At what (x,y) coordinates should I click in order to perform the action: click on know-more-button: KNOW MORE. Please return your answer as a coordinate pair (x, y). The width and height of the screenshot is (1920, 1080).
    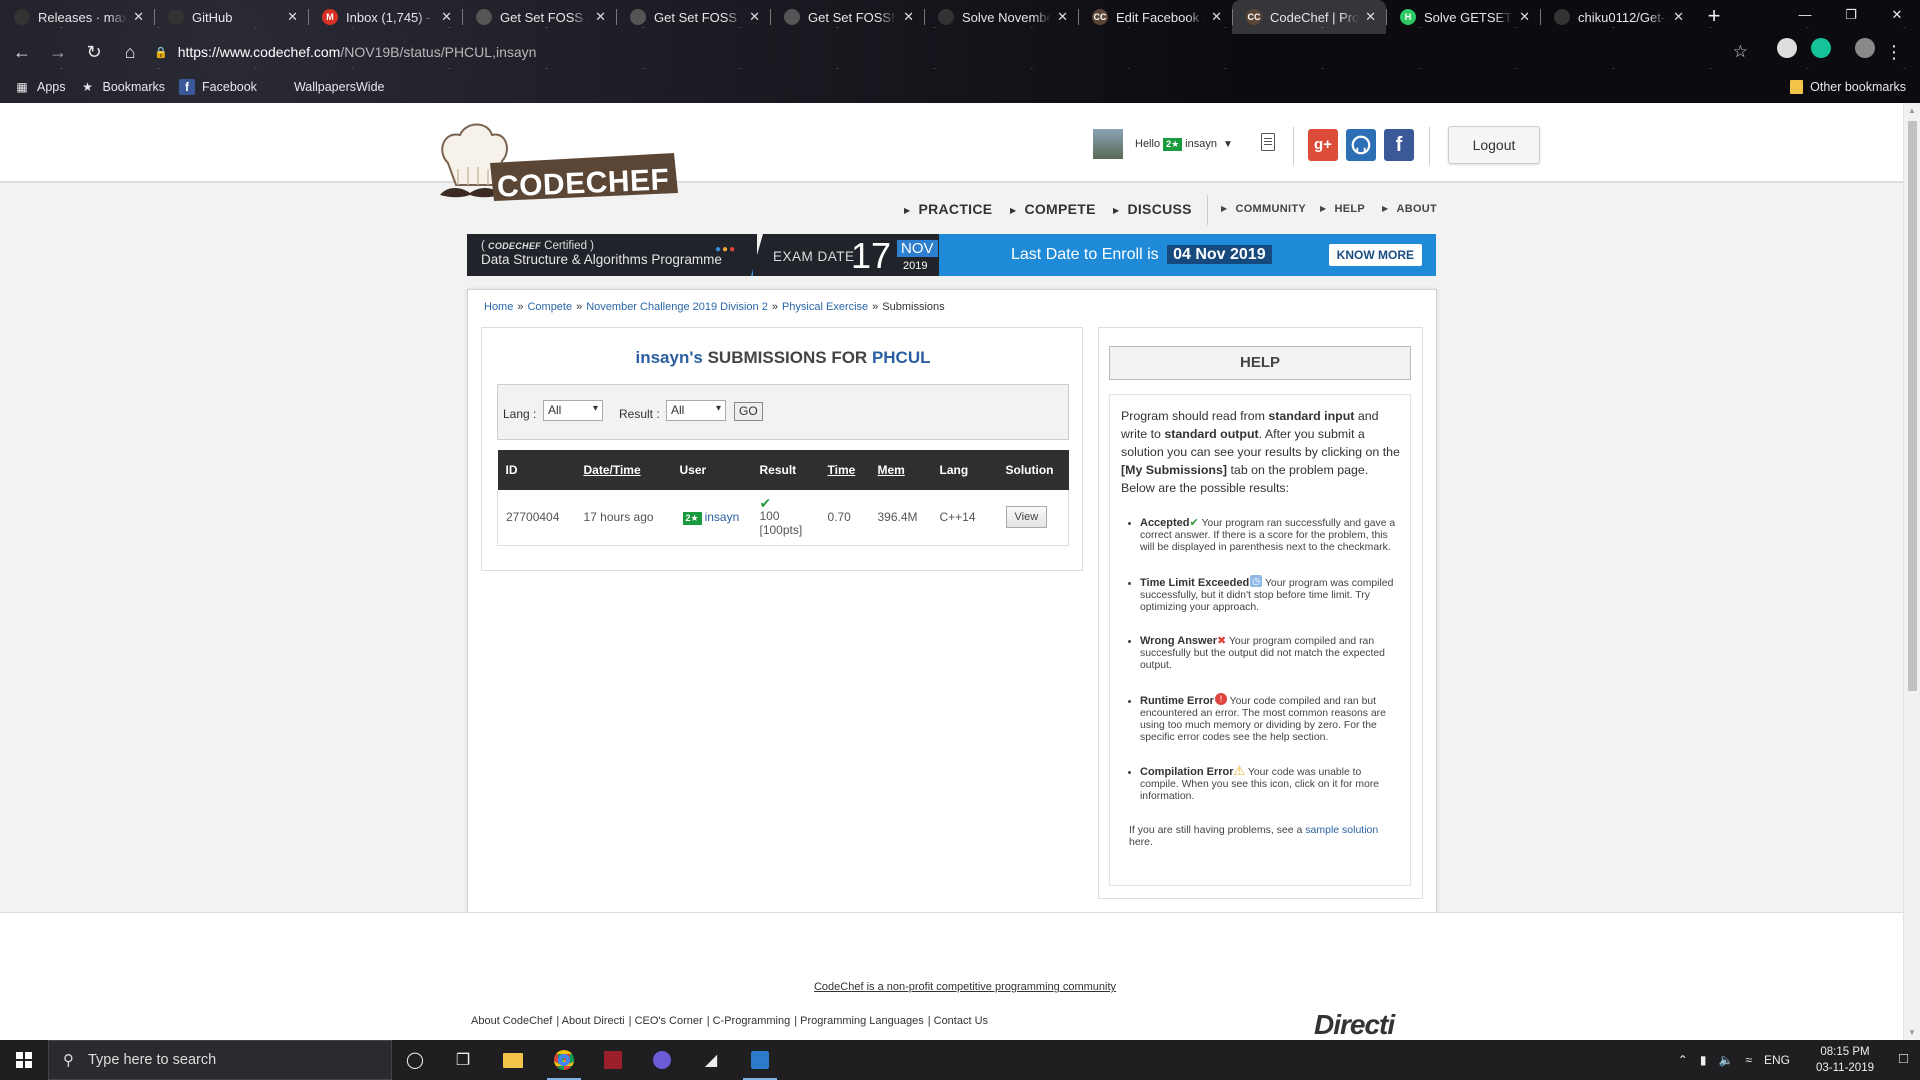
    Looking at the image, I should click on (1375, 255).